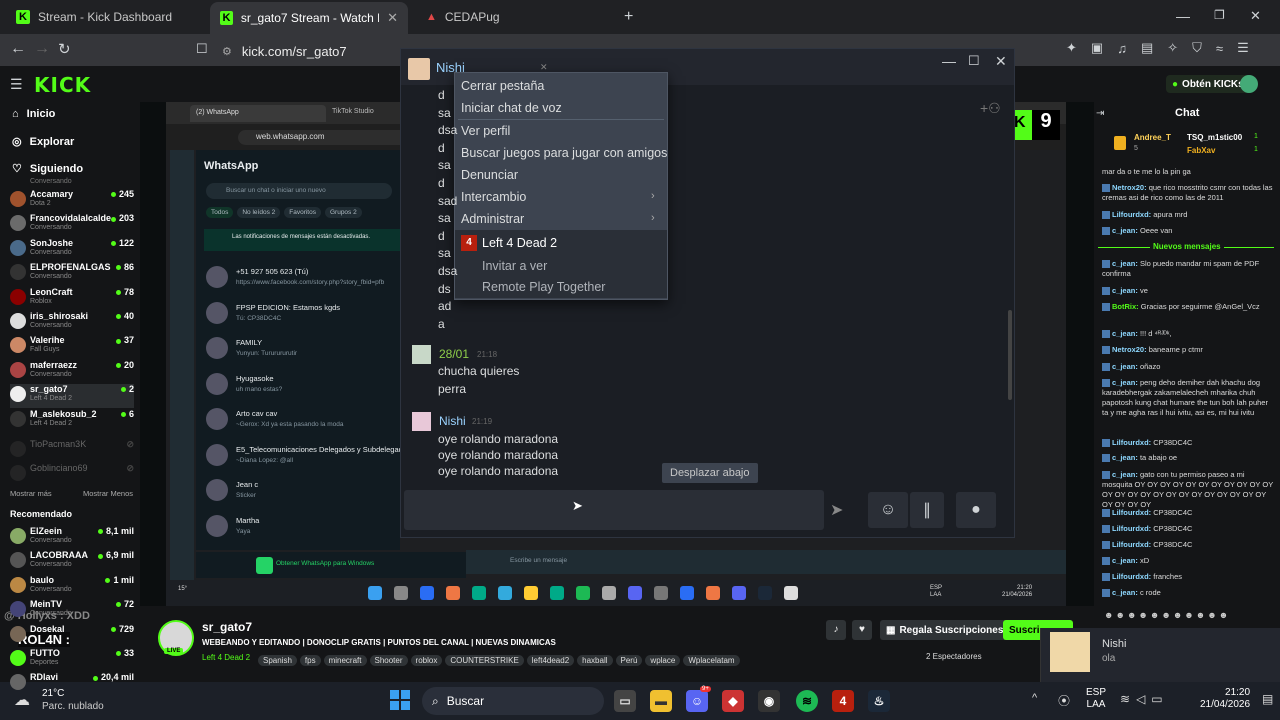 The height and width of the screenshot is (720, 1280). I want to click on microphone-tray-icon: ⦿, so click(1064, 700).